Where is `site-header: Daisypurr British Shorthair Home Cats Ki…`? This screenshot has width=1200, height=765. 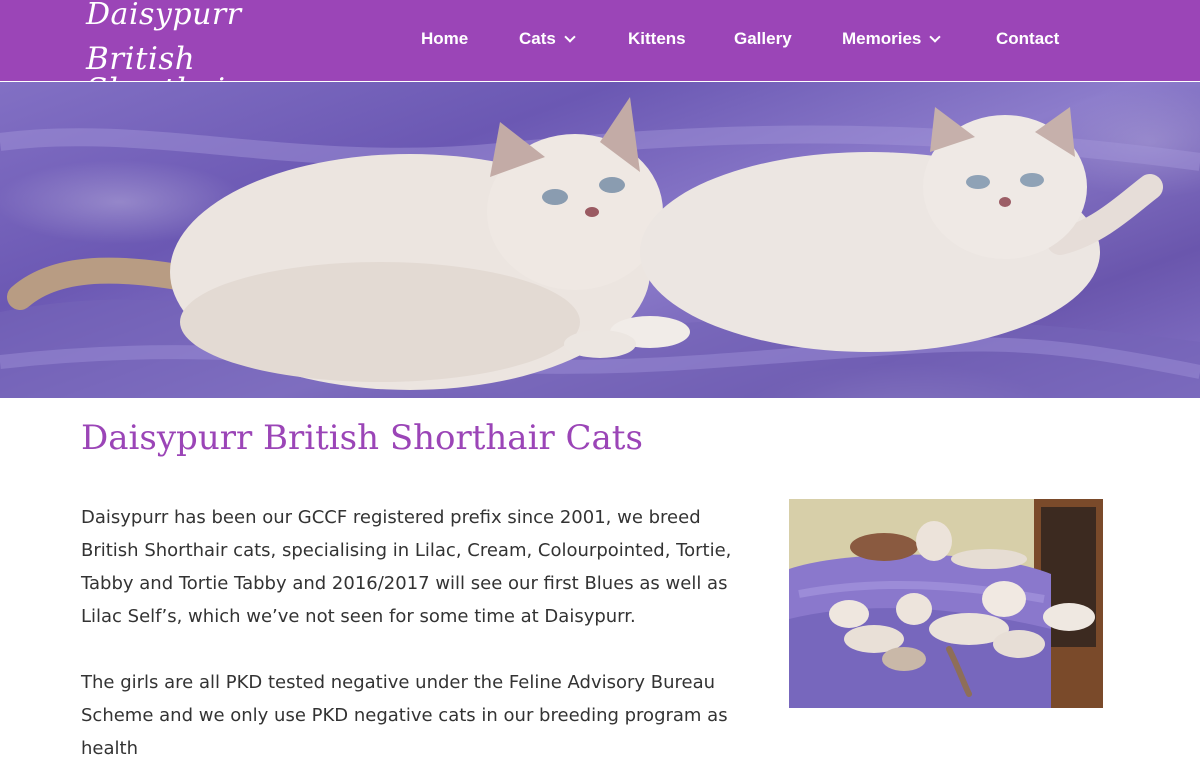 site-header: Daisypurr British Shorthair Home Cats Ki… is located at coordinates (600, 53).